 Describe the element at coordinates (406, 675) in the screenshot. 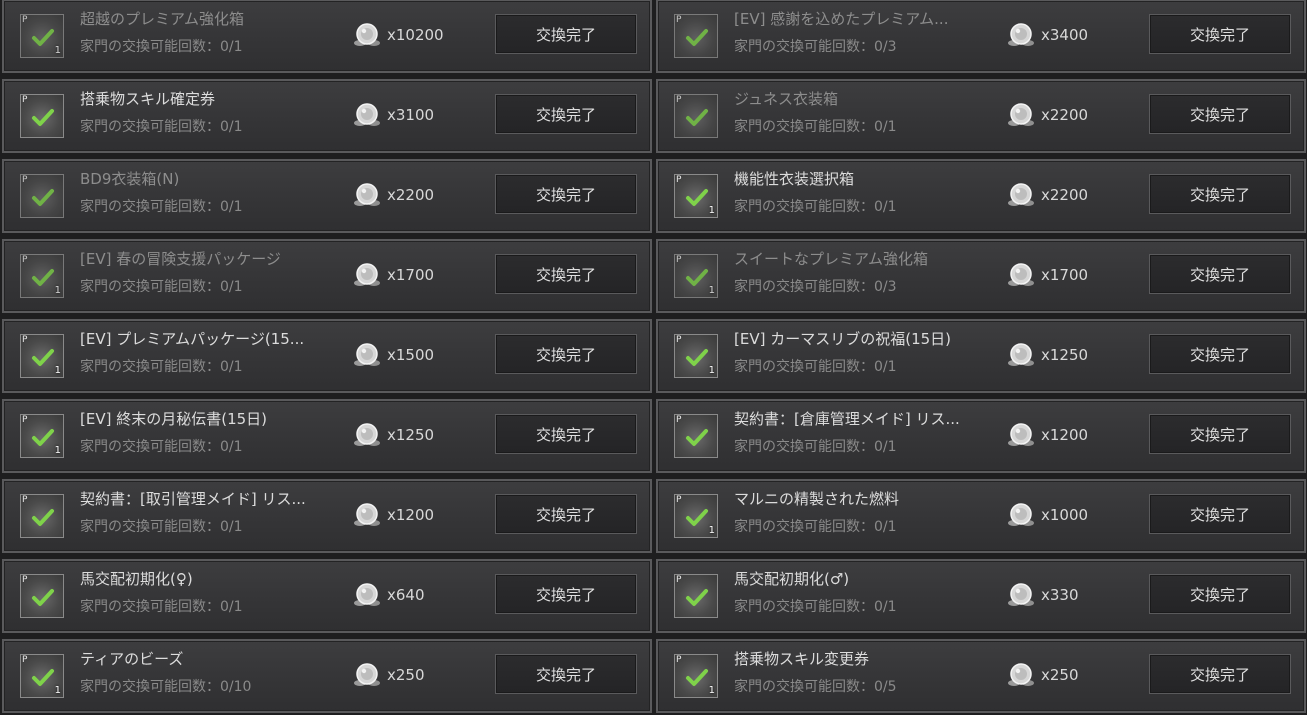

I see `price-value: x250` at that location.